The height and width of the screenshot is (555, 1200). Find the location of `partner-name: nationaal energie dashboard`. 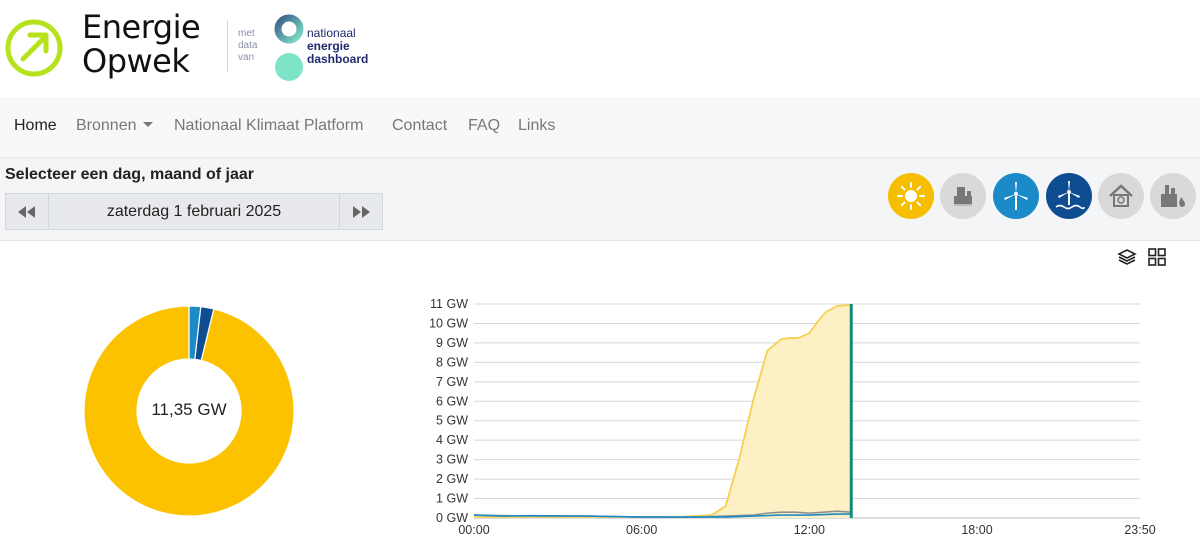

partner-name: nationaal energie dashboard is located at coordinates (337, 46).